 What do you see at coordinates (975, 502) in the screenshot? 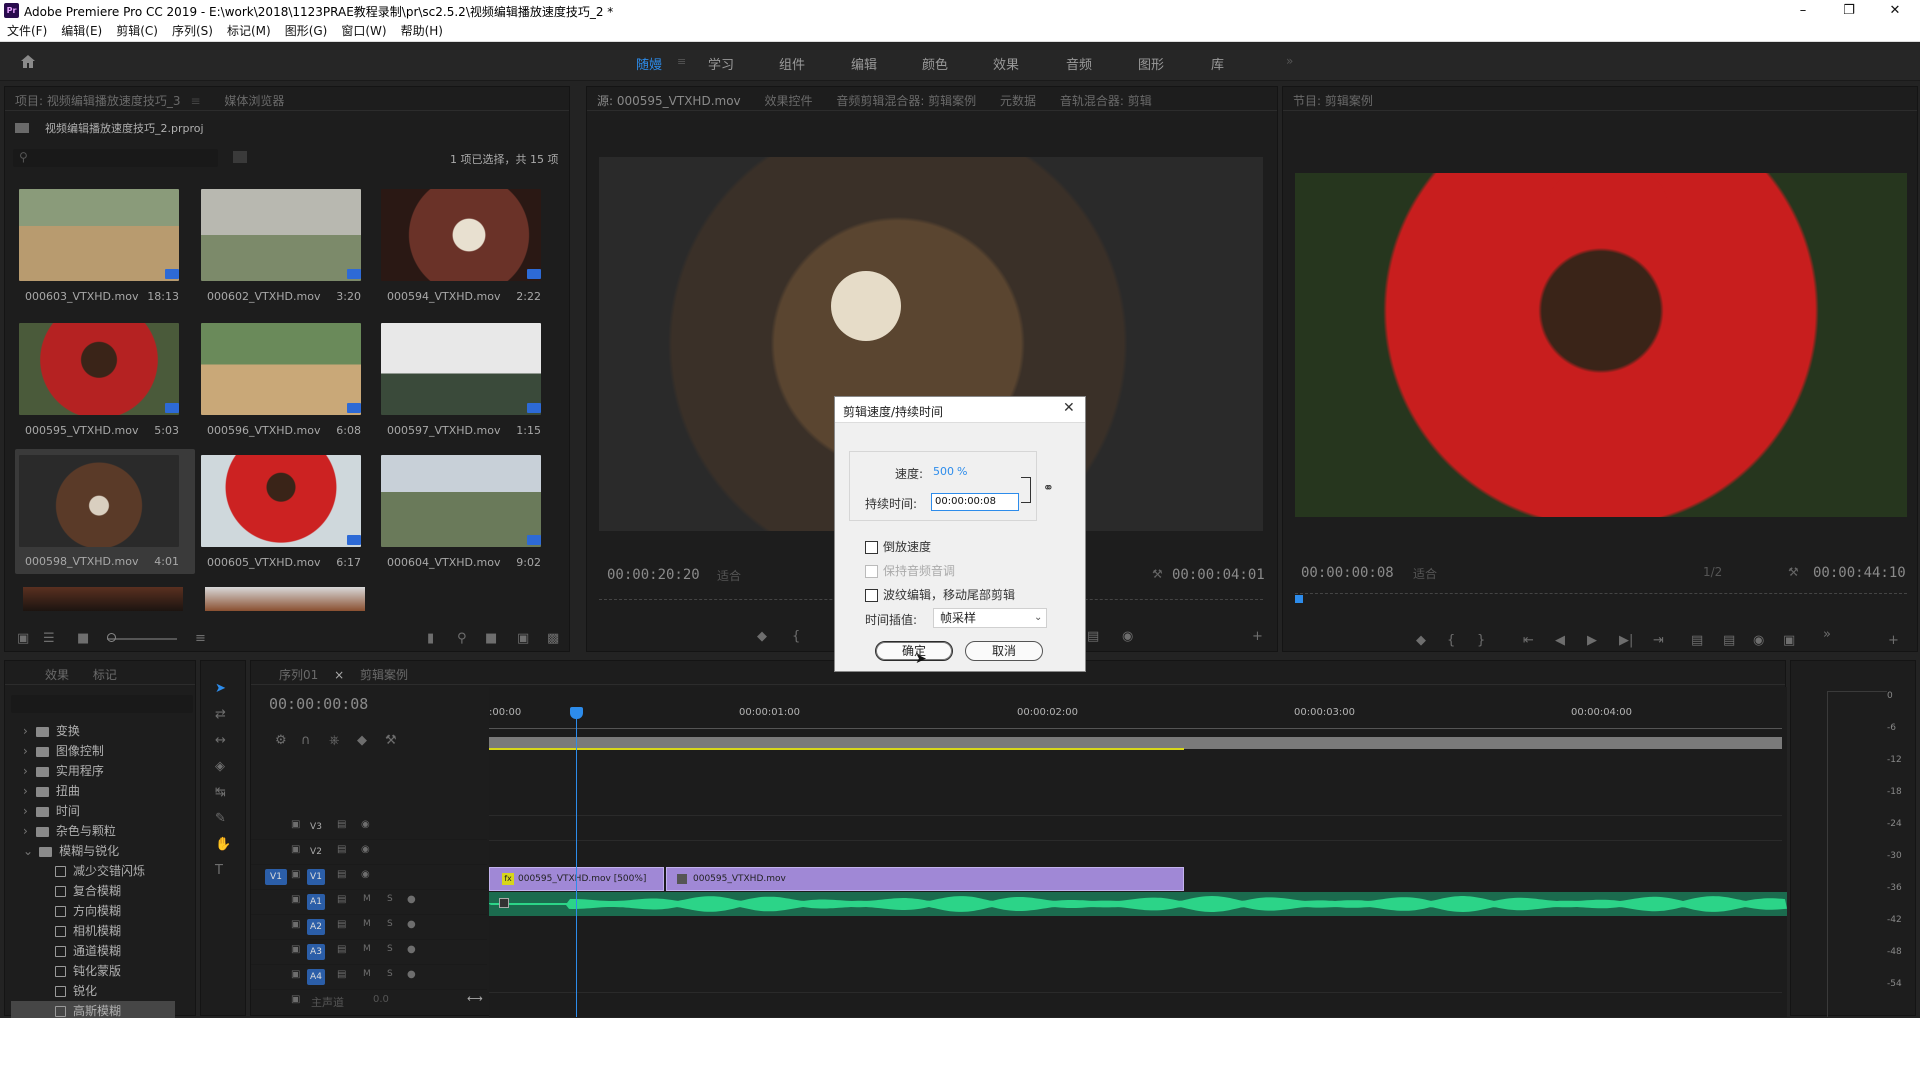
I see `duration-input: 00:00:00:08` at bounding box center [975, 502].